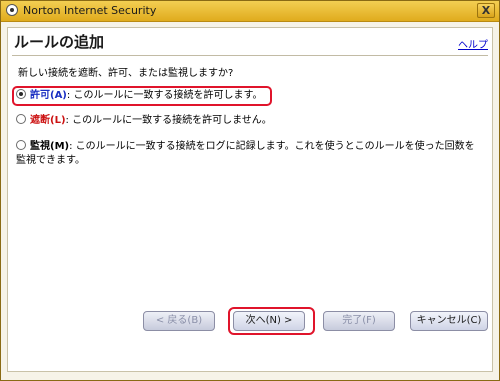 This screenshot has width=500, height=381. I want to click on allow-colon: :, so click(68, 95).